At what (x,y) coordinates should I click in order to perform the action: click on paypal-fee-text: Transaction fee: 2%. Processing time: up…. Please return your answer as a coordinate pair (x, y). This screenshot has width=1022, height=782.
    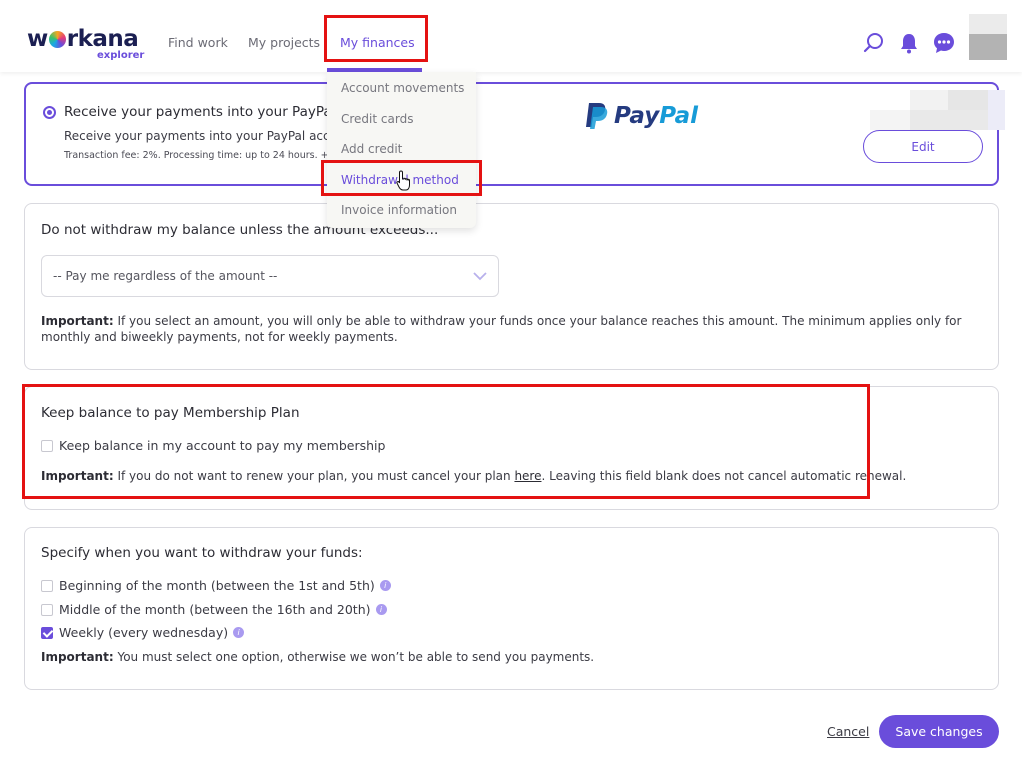
    Looking at the image, I should click on (196, 155).